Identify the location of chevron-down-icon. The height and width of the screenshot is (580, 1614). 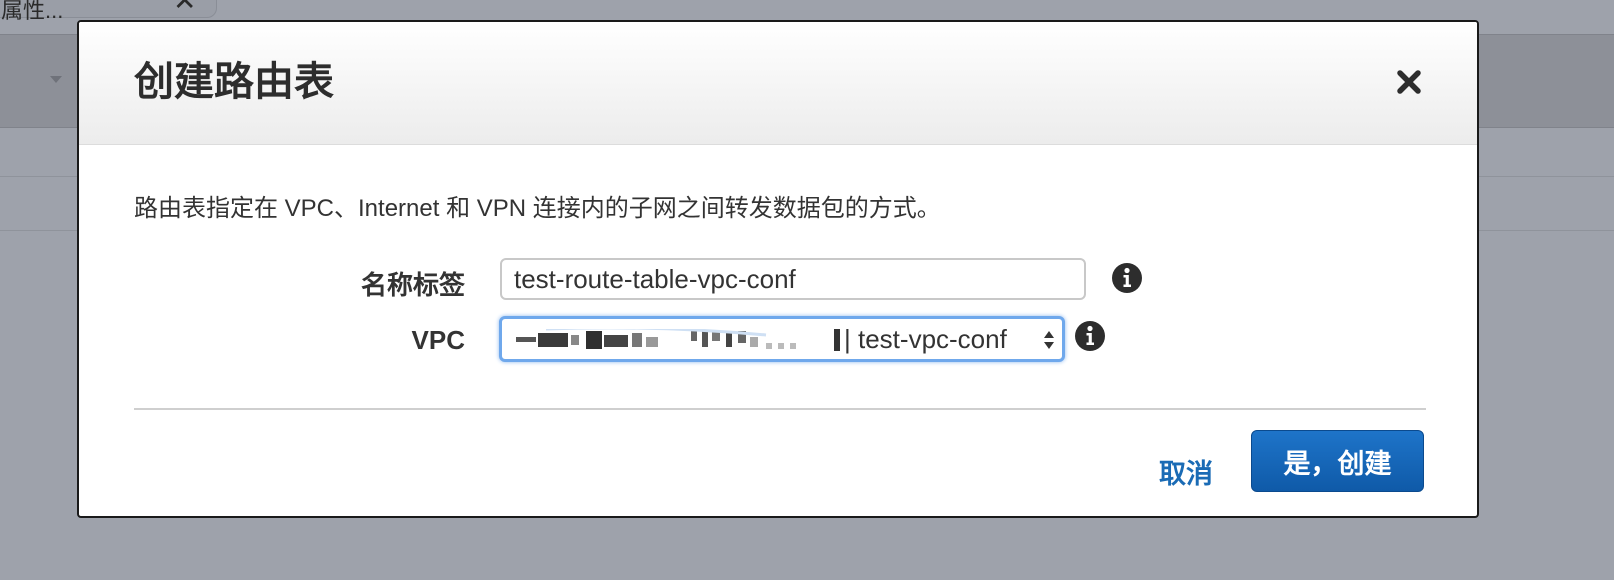
(56, 79).